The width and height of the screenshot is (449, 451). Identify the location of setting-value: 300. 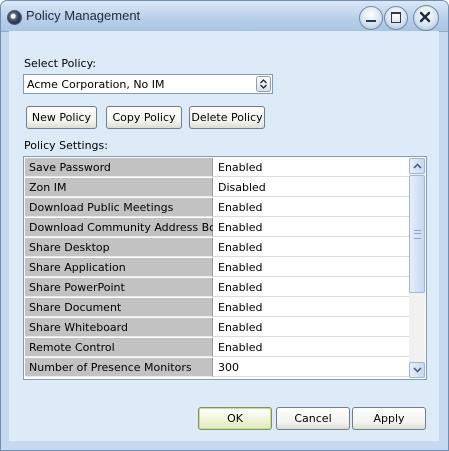
(311, 367).